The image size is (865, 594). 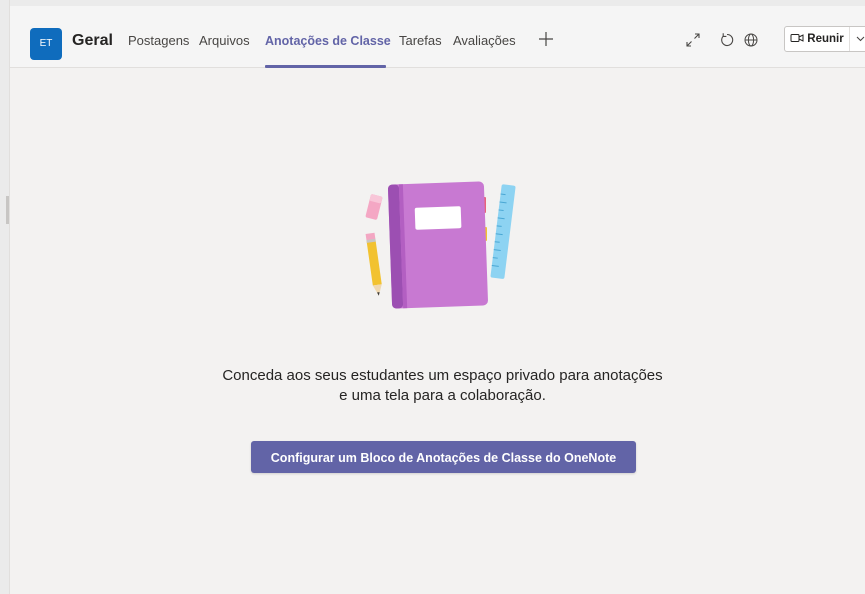 I want to click on notebook-illustration, so click(x=442, y=245).